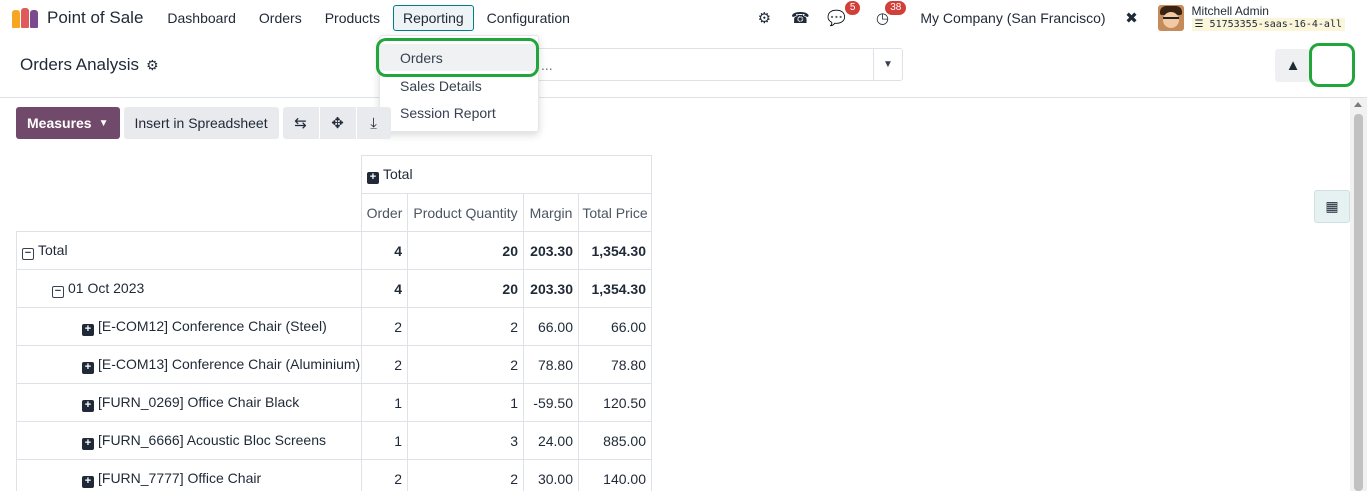  Describe the element at coordinates (465, 212) in the screenshot. I see `measure-header-product-quantity: Product Quantity` at that location.